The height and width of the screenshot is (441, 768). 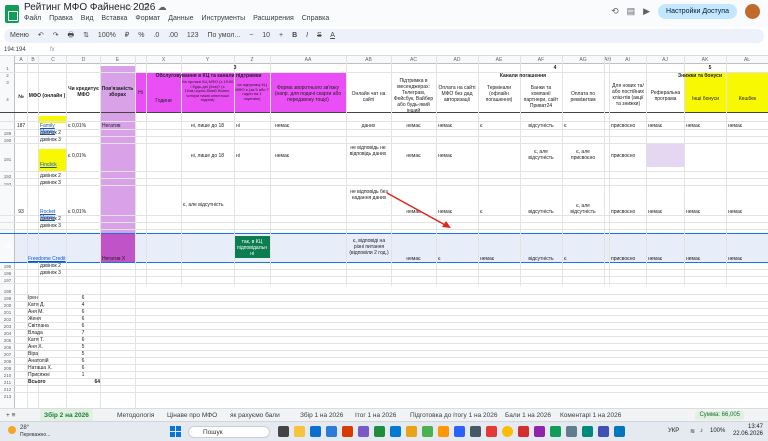 I want to click on cell-num: 93, so click(x=21, y=212).